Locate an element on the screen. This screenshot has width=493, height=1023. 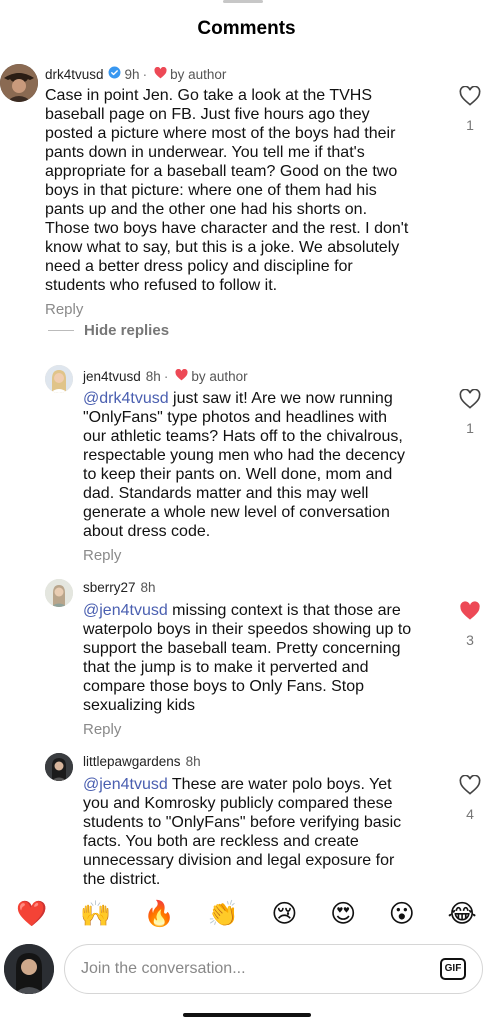
like-count: 3 is located at coordinates (470, 640).